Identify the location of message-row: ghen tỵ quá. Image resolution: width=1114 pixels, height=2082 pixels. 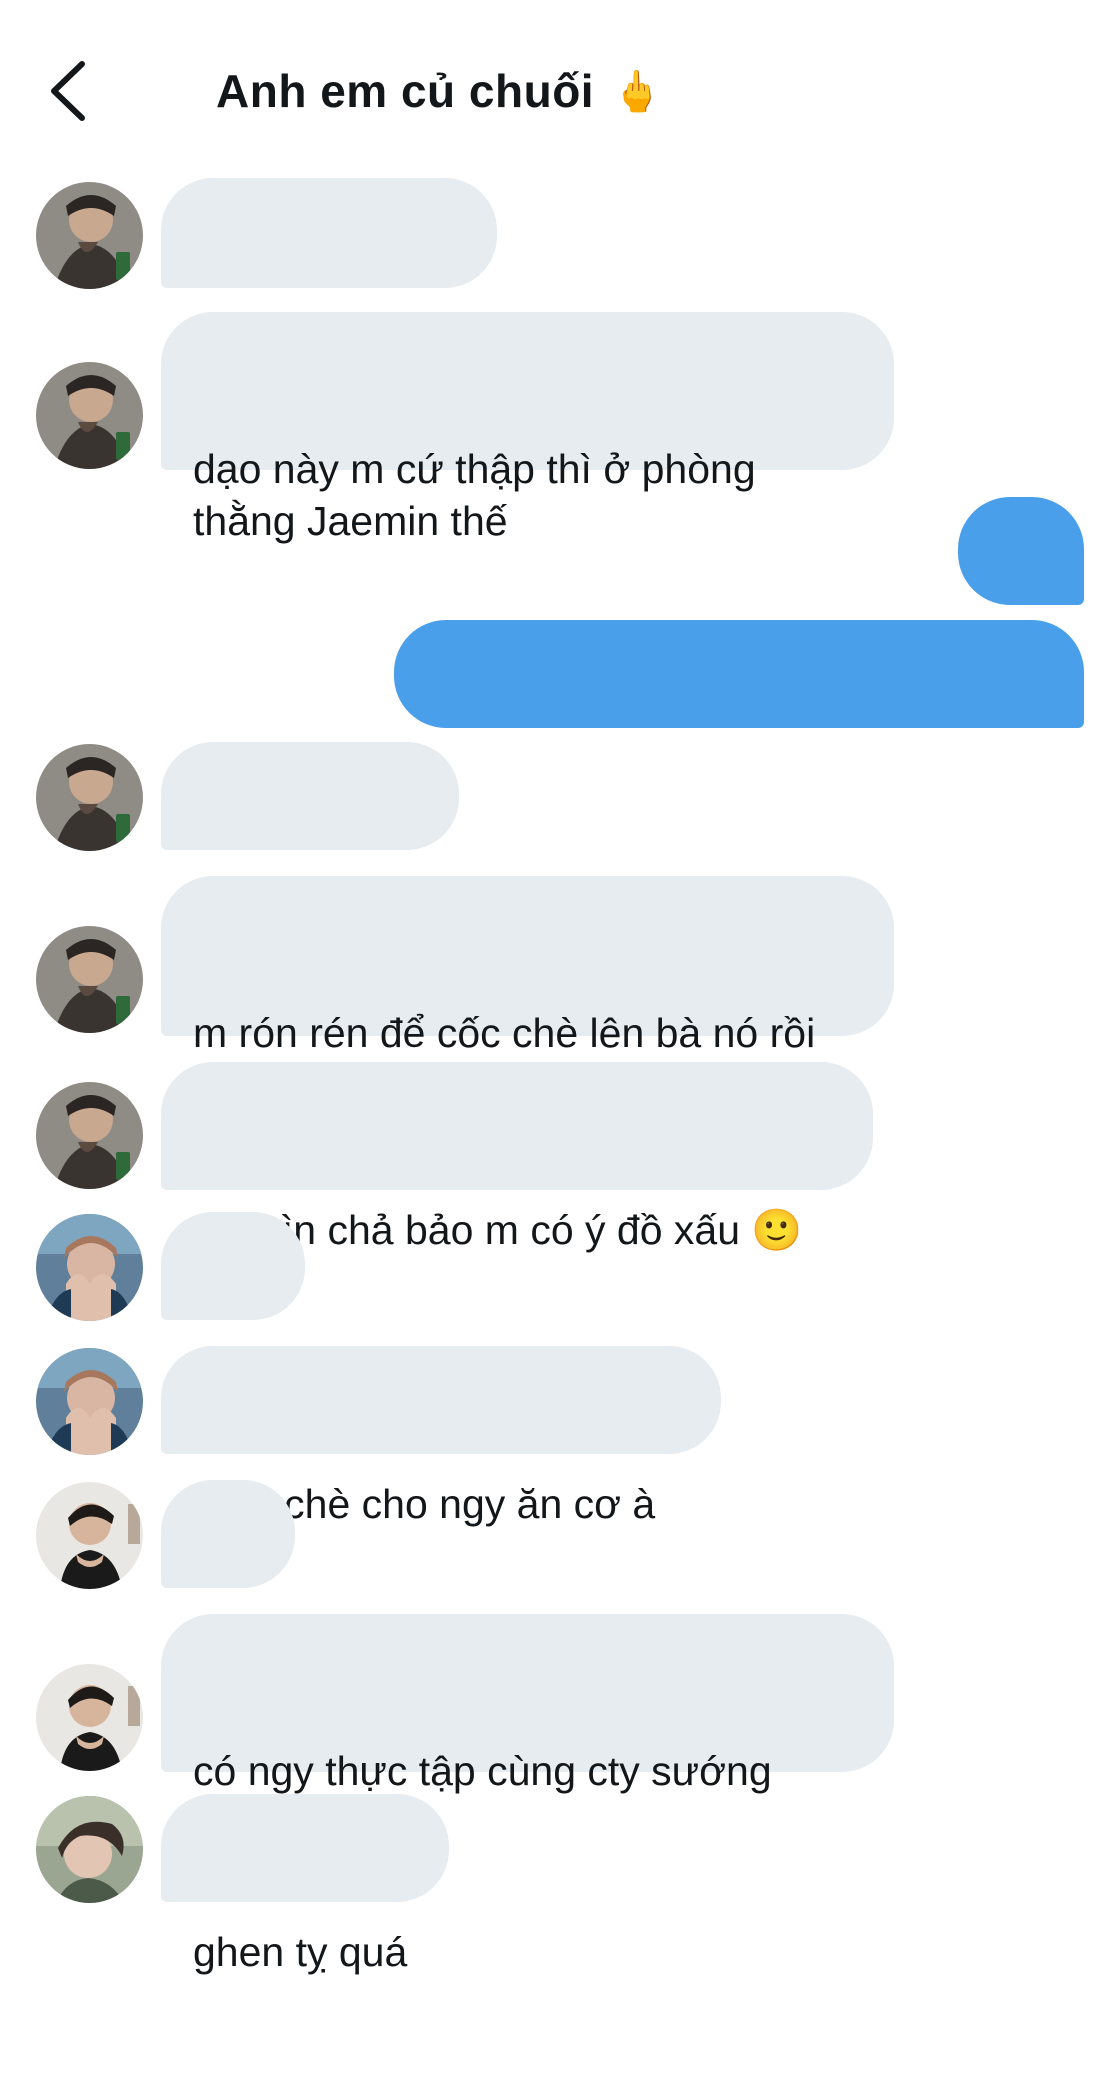
(557, 1884).